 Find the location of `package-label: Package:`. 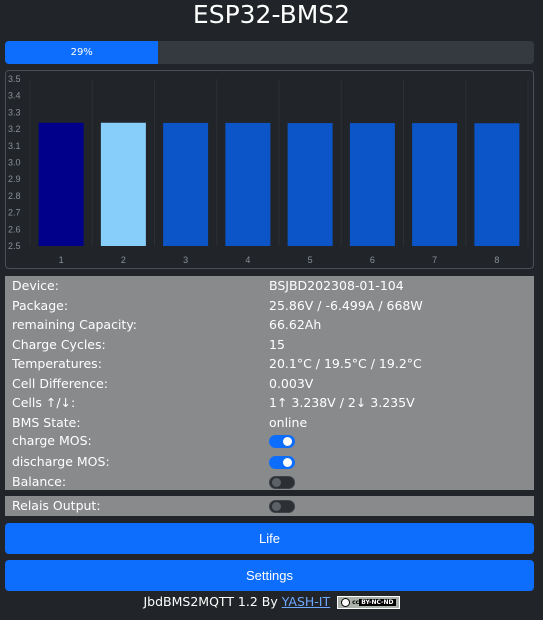

package-label: Package: is located at coordinates (40, 305).